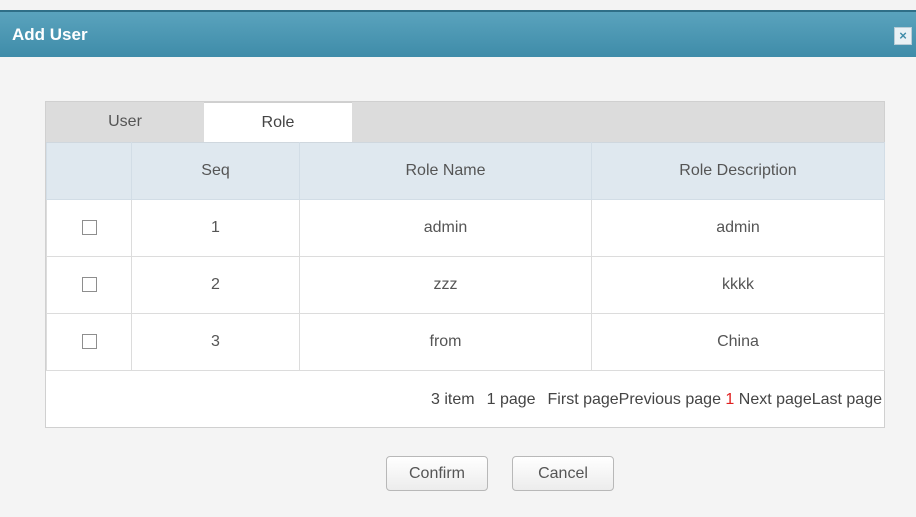  I want to click on role-name-cell: zzz, so click(445, 285).